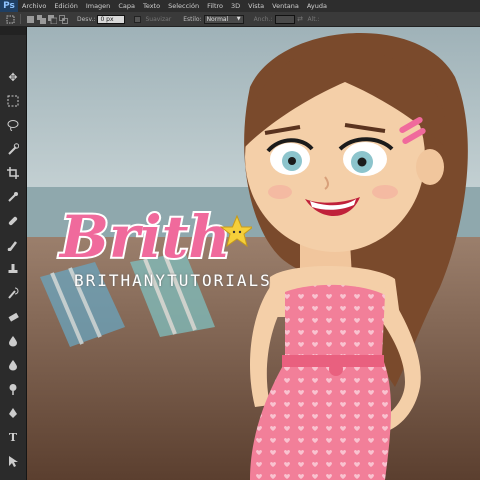  Describe the element at coordinates (13, 389) in the screenshot. I see `dodge-icon` at that location.